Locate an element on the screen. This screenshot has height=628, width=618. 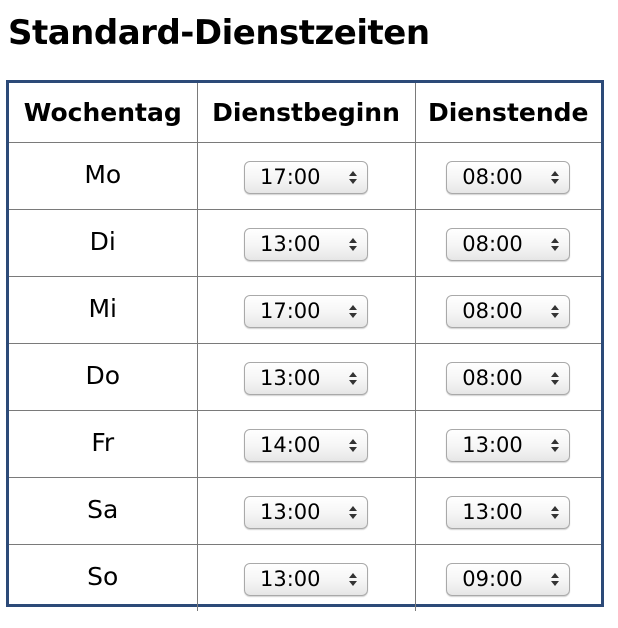
weekday-cell: So is located at coordinates (103, 577).